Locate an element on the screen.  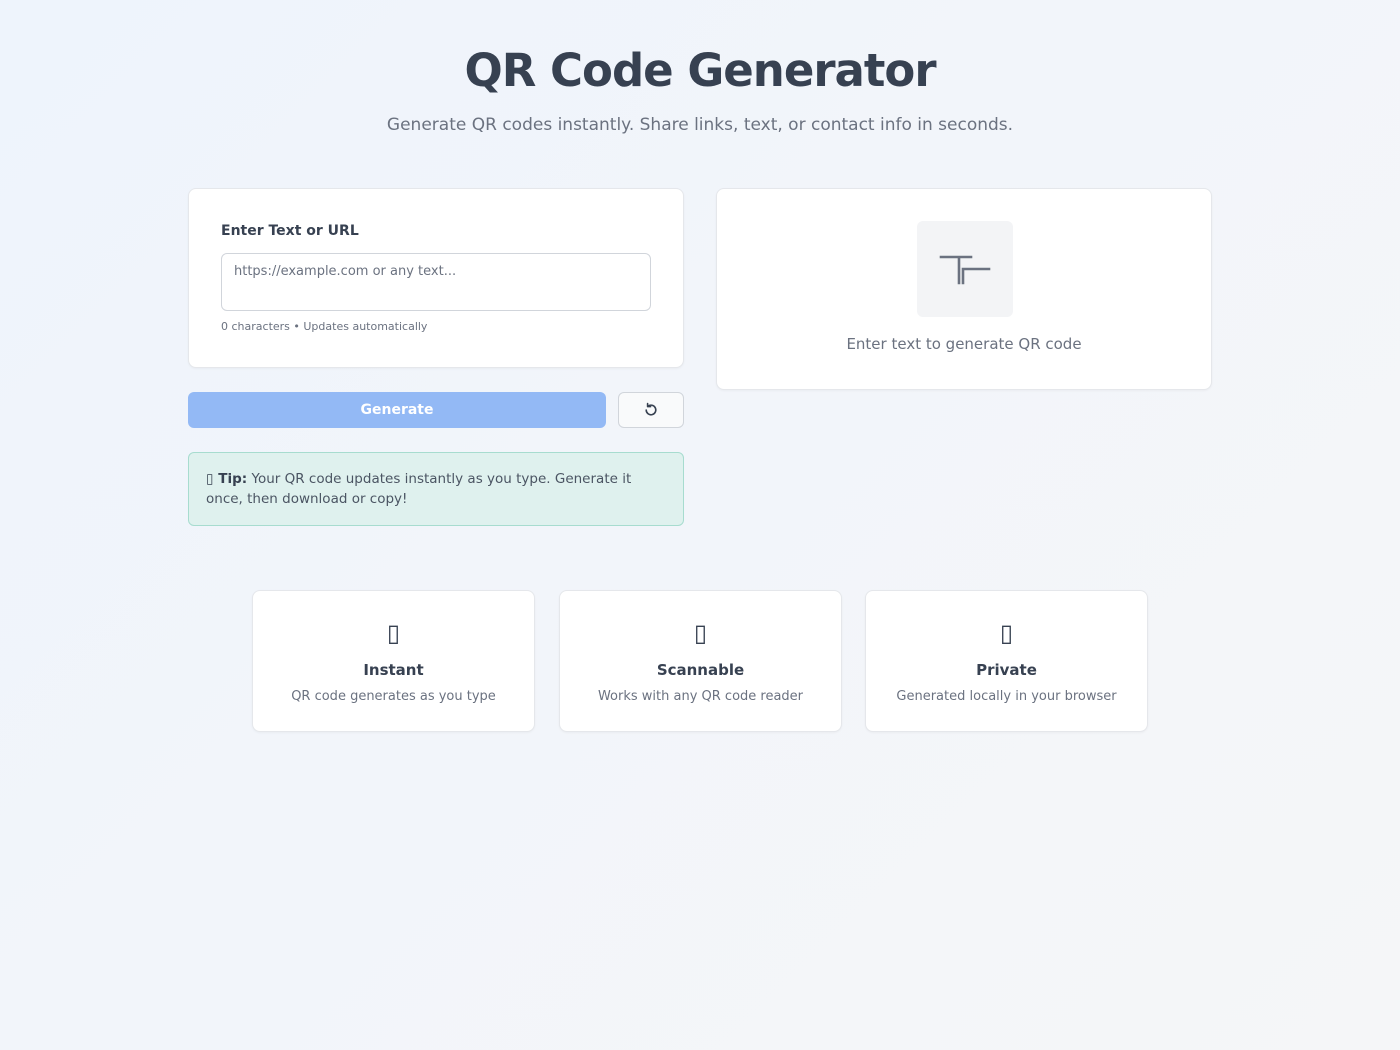
page-title: QR Code Generator is located at coordinates (700, 70).